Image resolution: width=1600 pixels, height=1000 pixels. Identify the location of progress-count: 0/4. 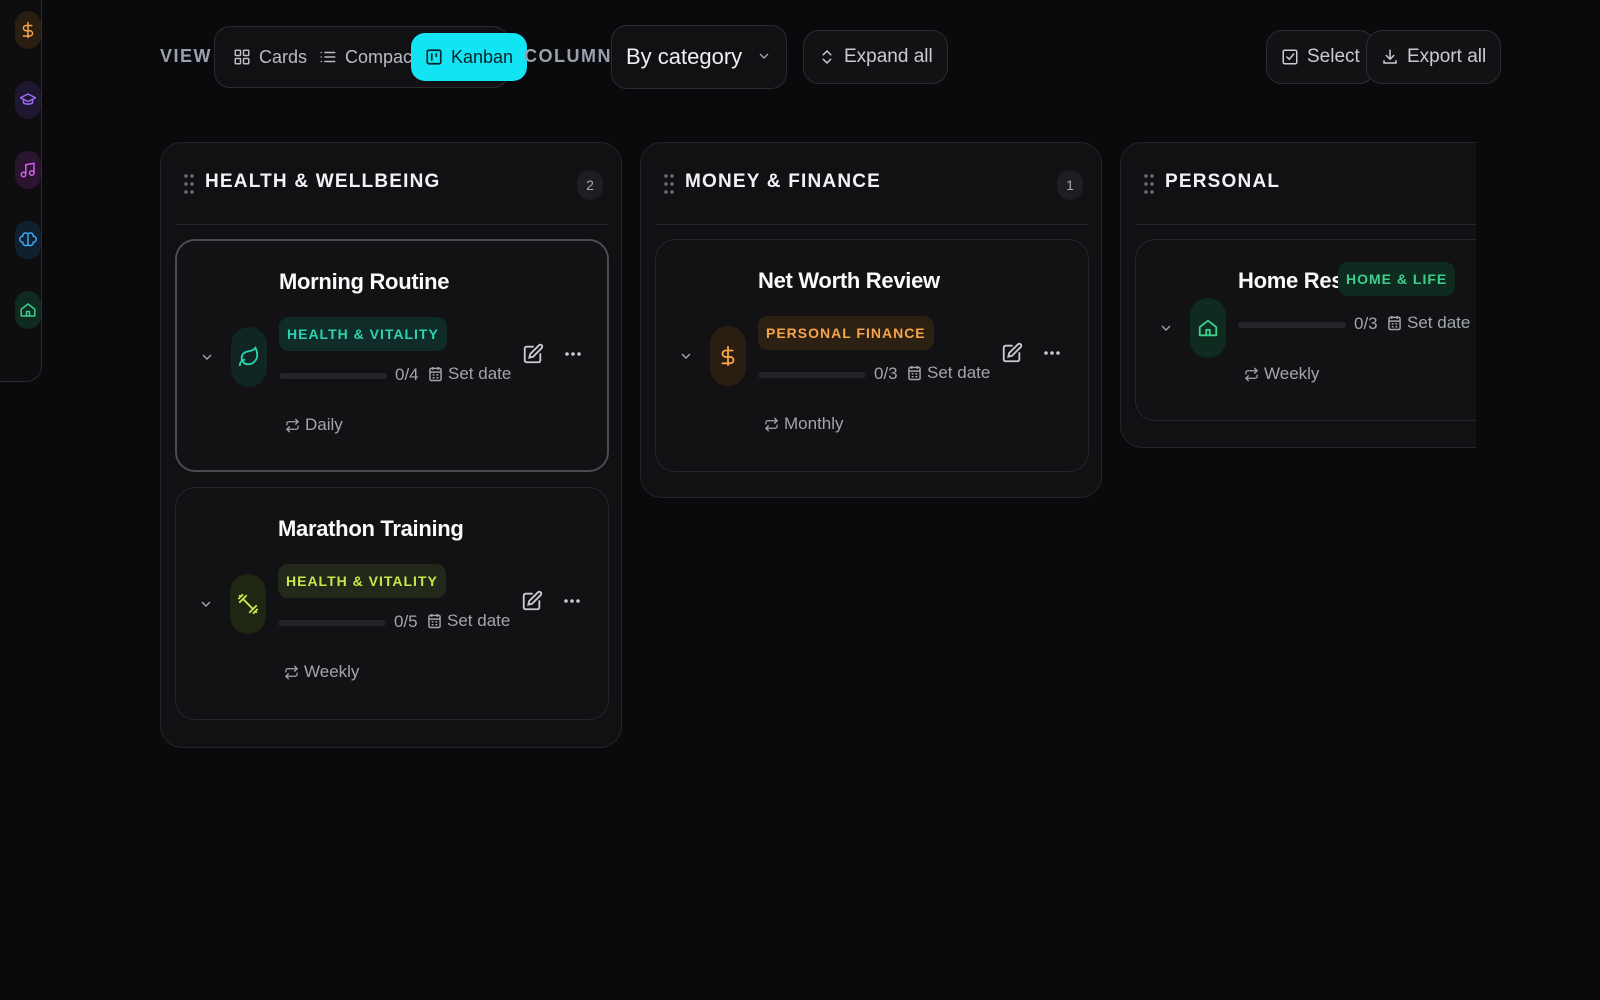
(407, 374).